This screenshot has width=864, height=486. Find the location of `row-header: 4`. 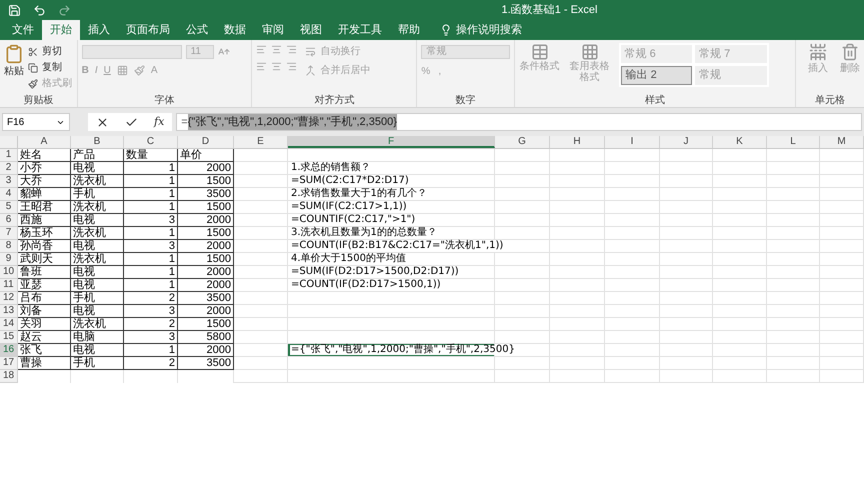

row-header: 4 is located at coordinates (9, 194).